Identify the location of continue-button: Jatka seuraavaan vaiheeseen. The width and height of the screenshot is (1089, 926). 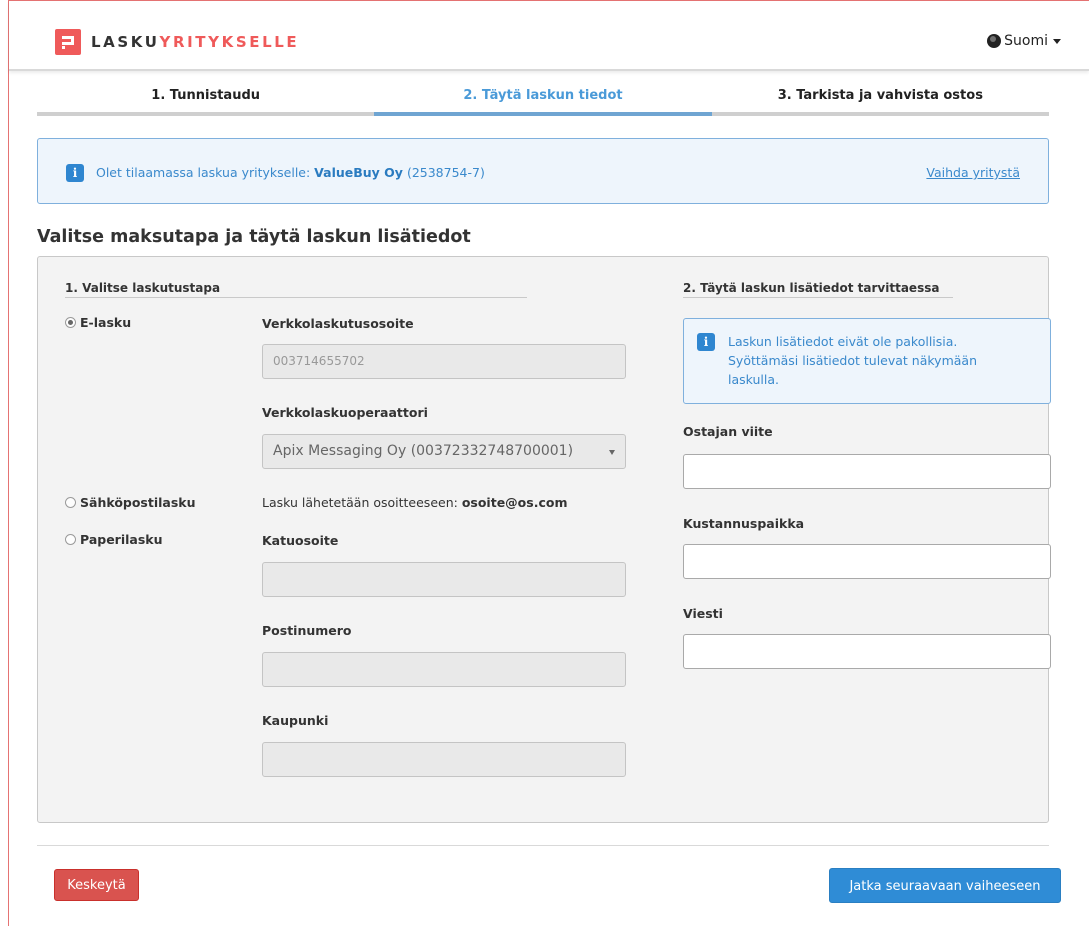
(945, 885).